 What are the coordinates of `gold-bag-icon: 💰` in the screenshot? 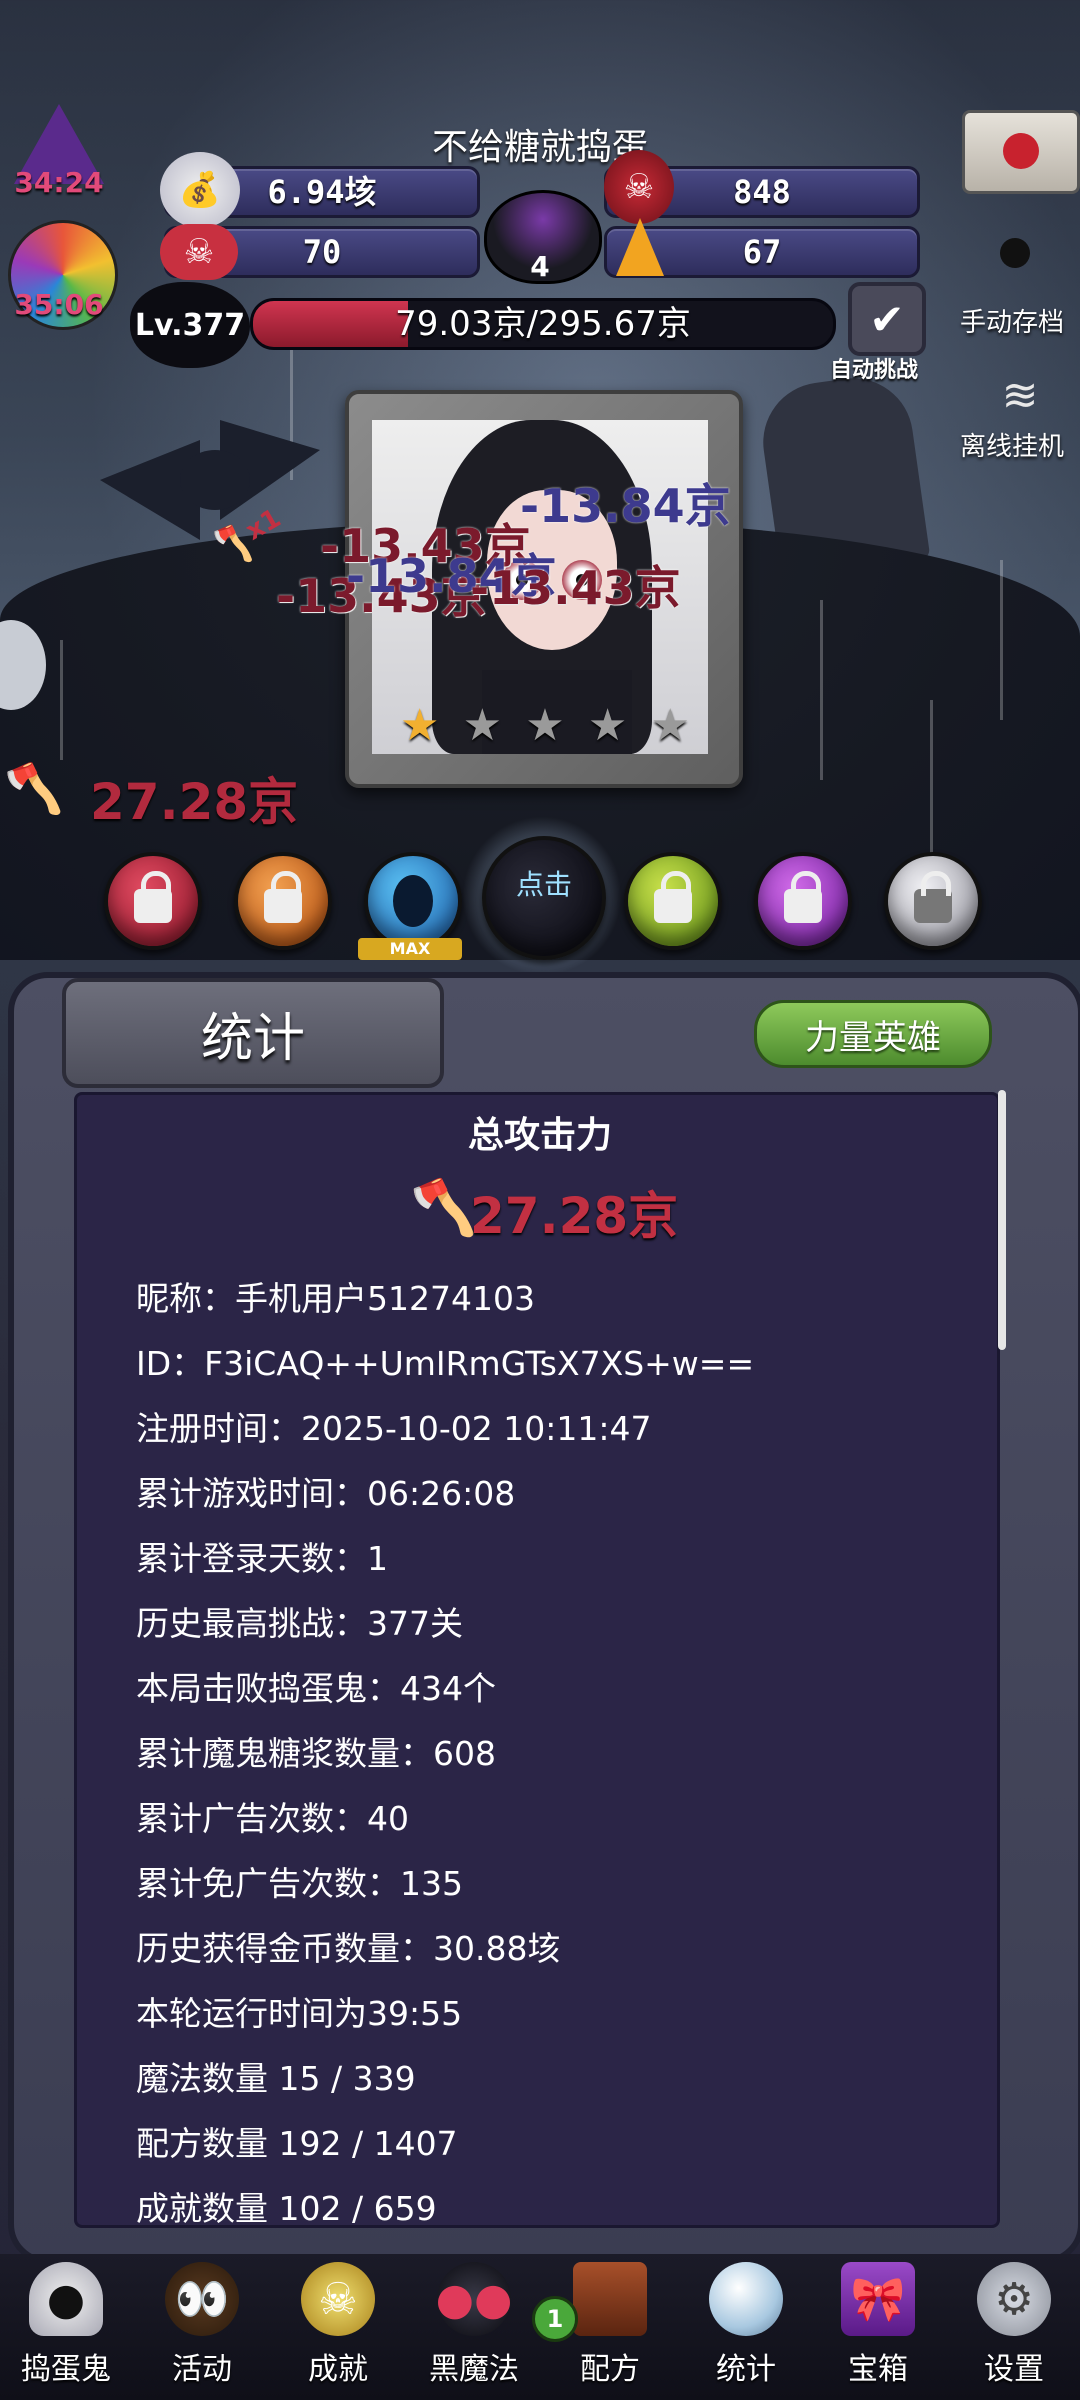 It's located at (200, 190).